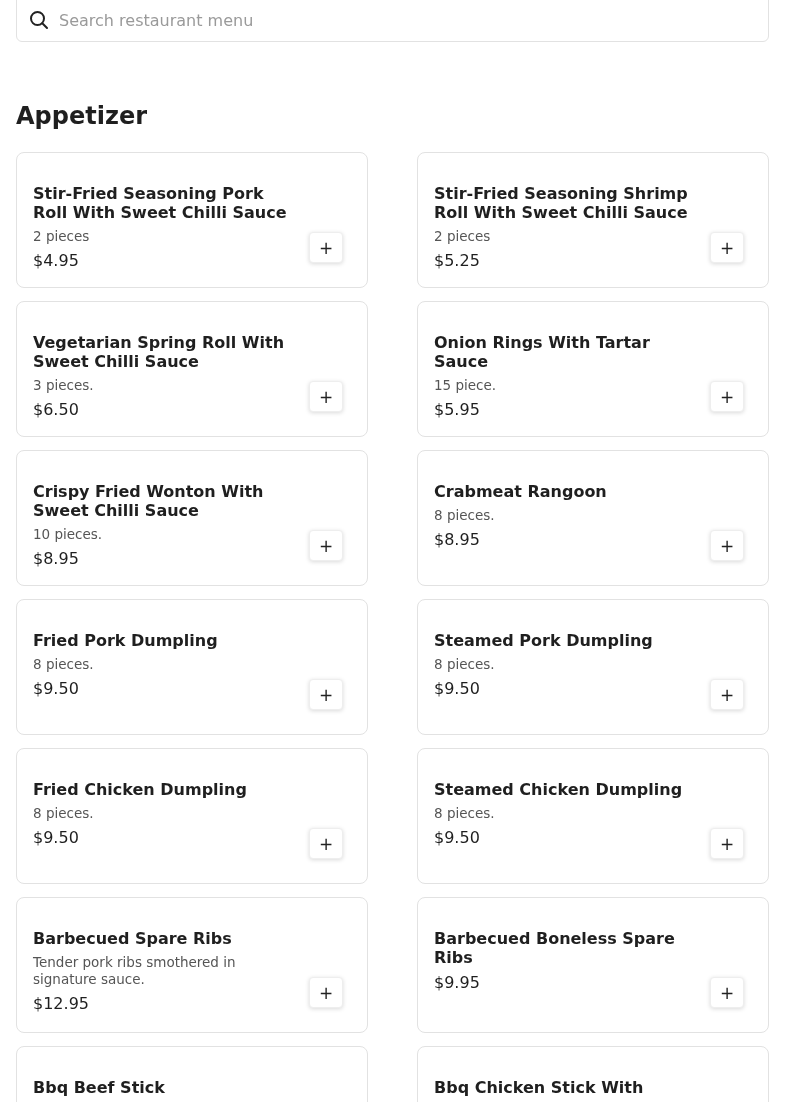 The width and height of the screenshot is (785, 1102). What do you see at coordinates (82, 116) in the screenshot?
I see `section-title: Appetizer` at bounding box center [82, 116].